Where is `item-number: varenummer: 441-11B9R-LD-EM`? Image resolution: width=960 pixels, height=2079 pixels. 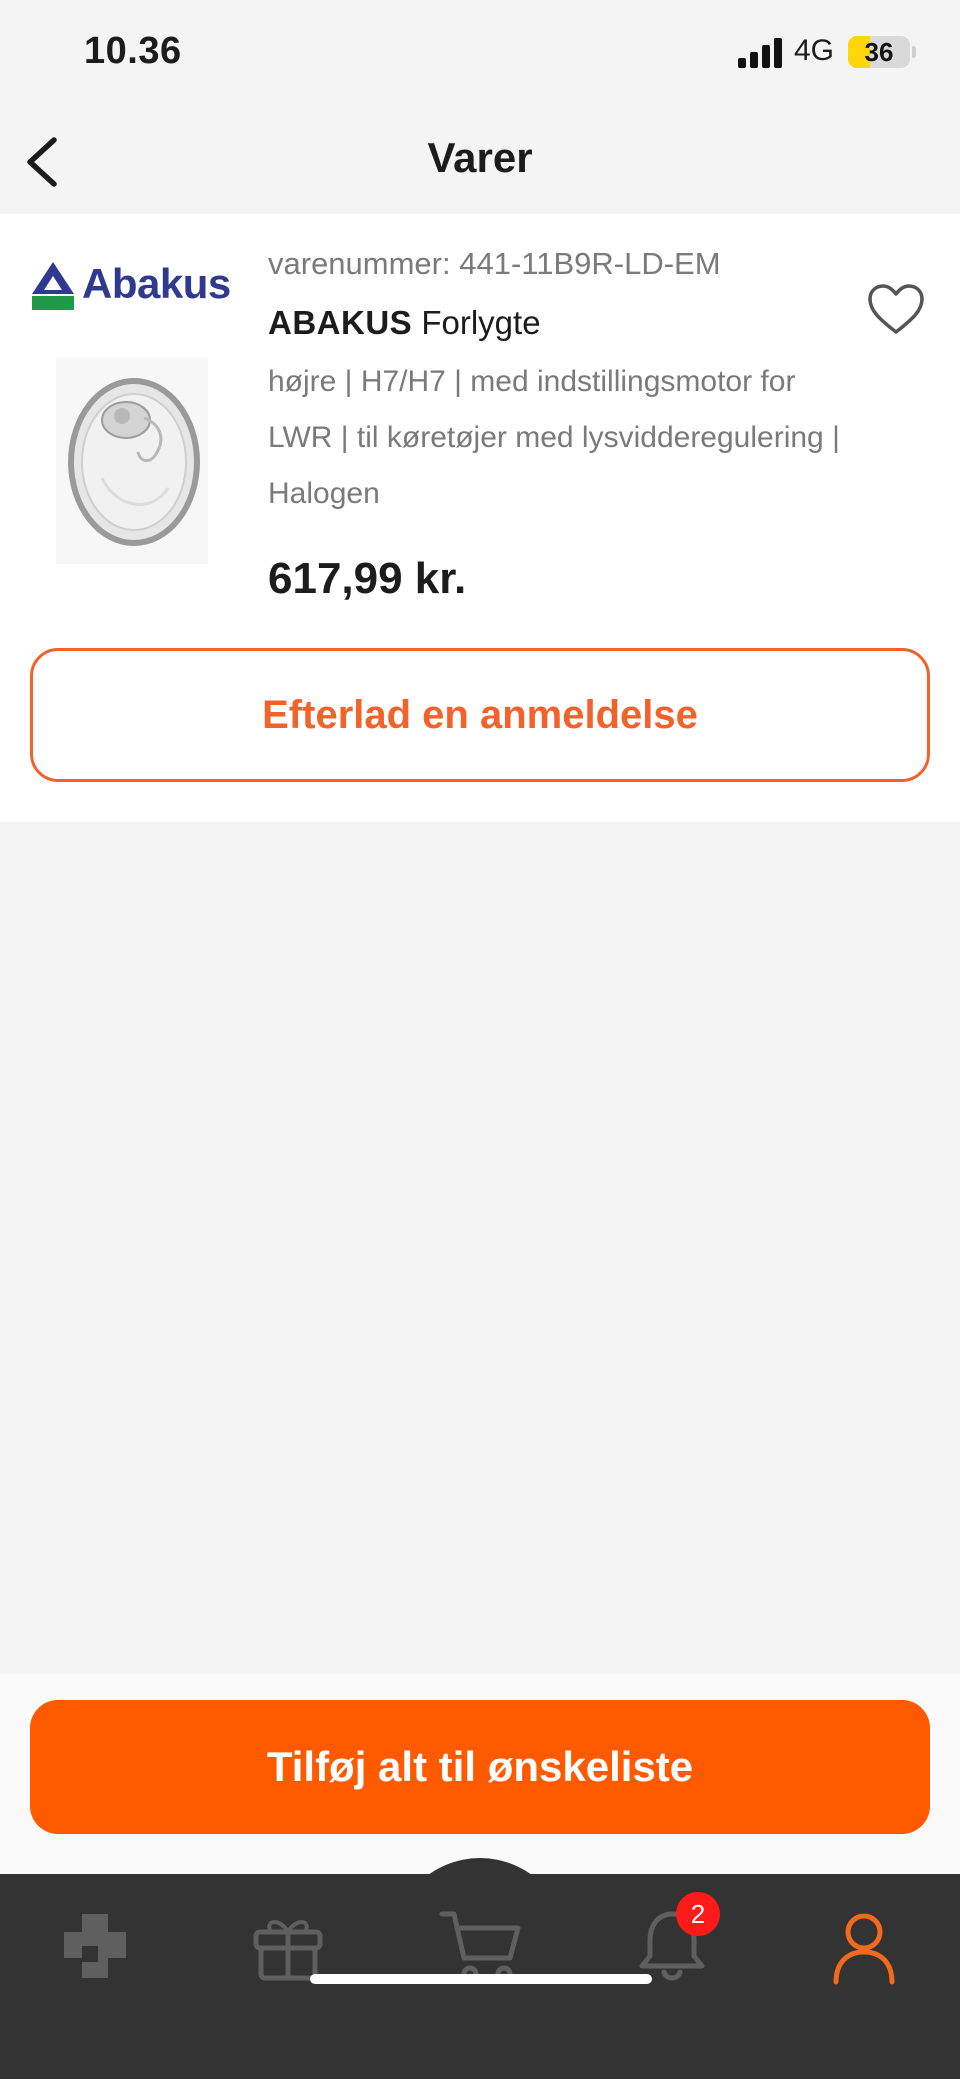 item-number: varenummer: 441-11B9R-LD-EM is located at coordinates (494, 263).